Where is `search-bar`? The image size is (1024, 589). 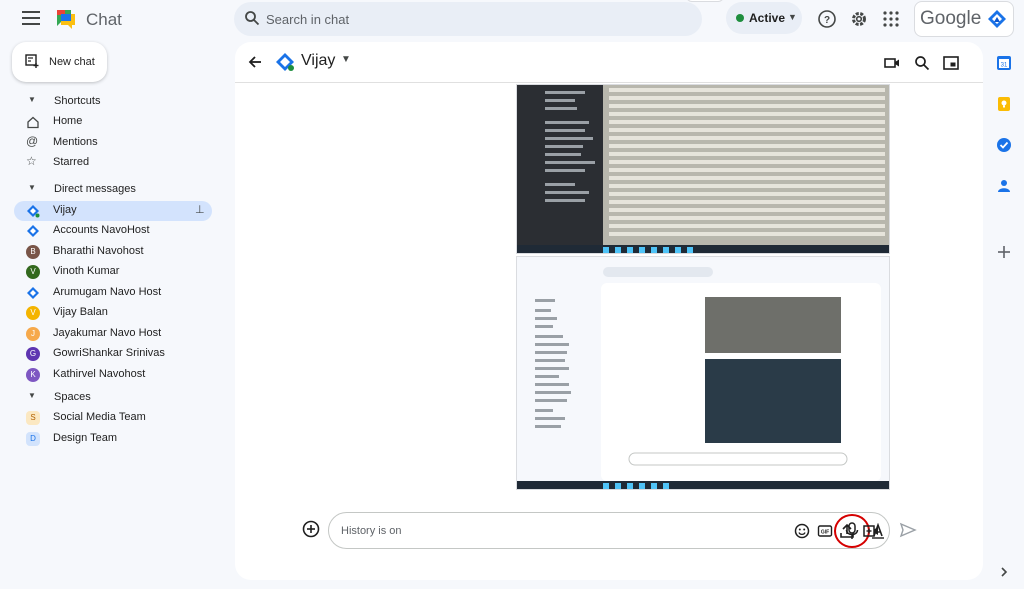
search-bar is located at coordinates (468, 19).